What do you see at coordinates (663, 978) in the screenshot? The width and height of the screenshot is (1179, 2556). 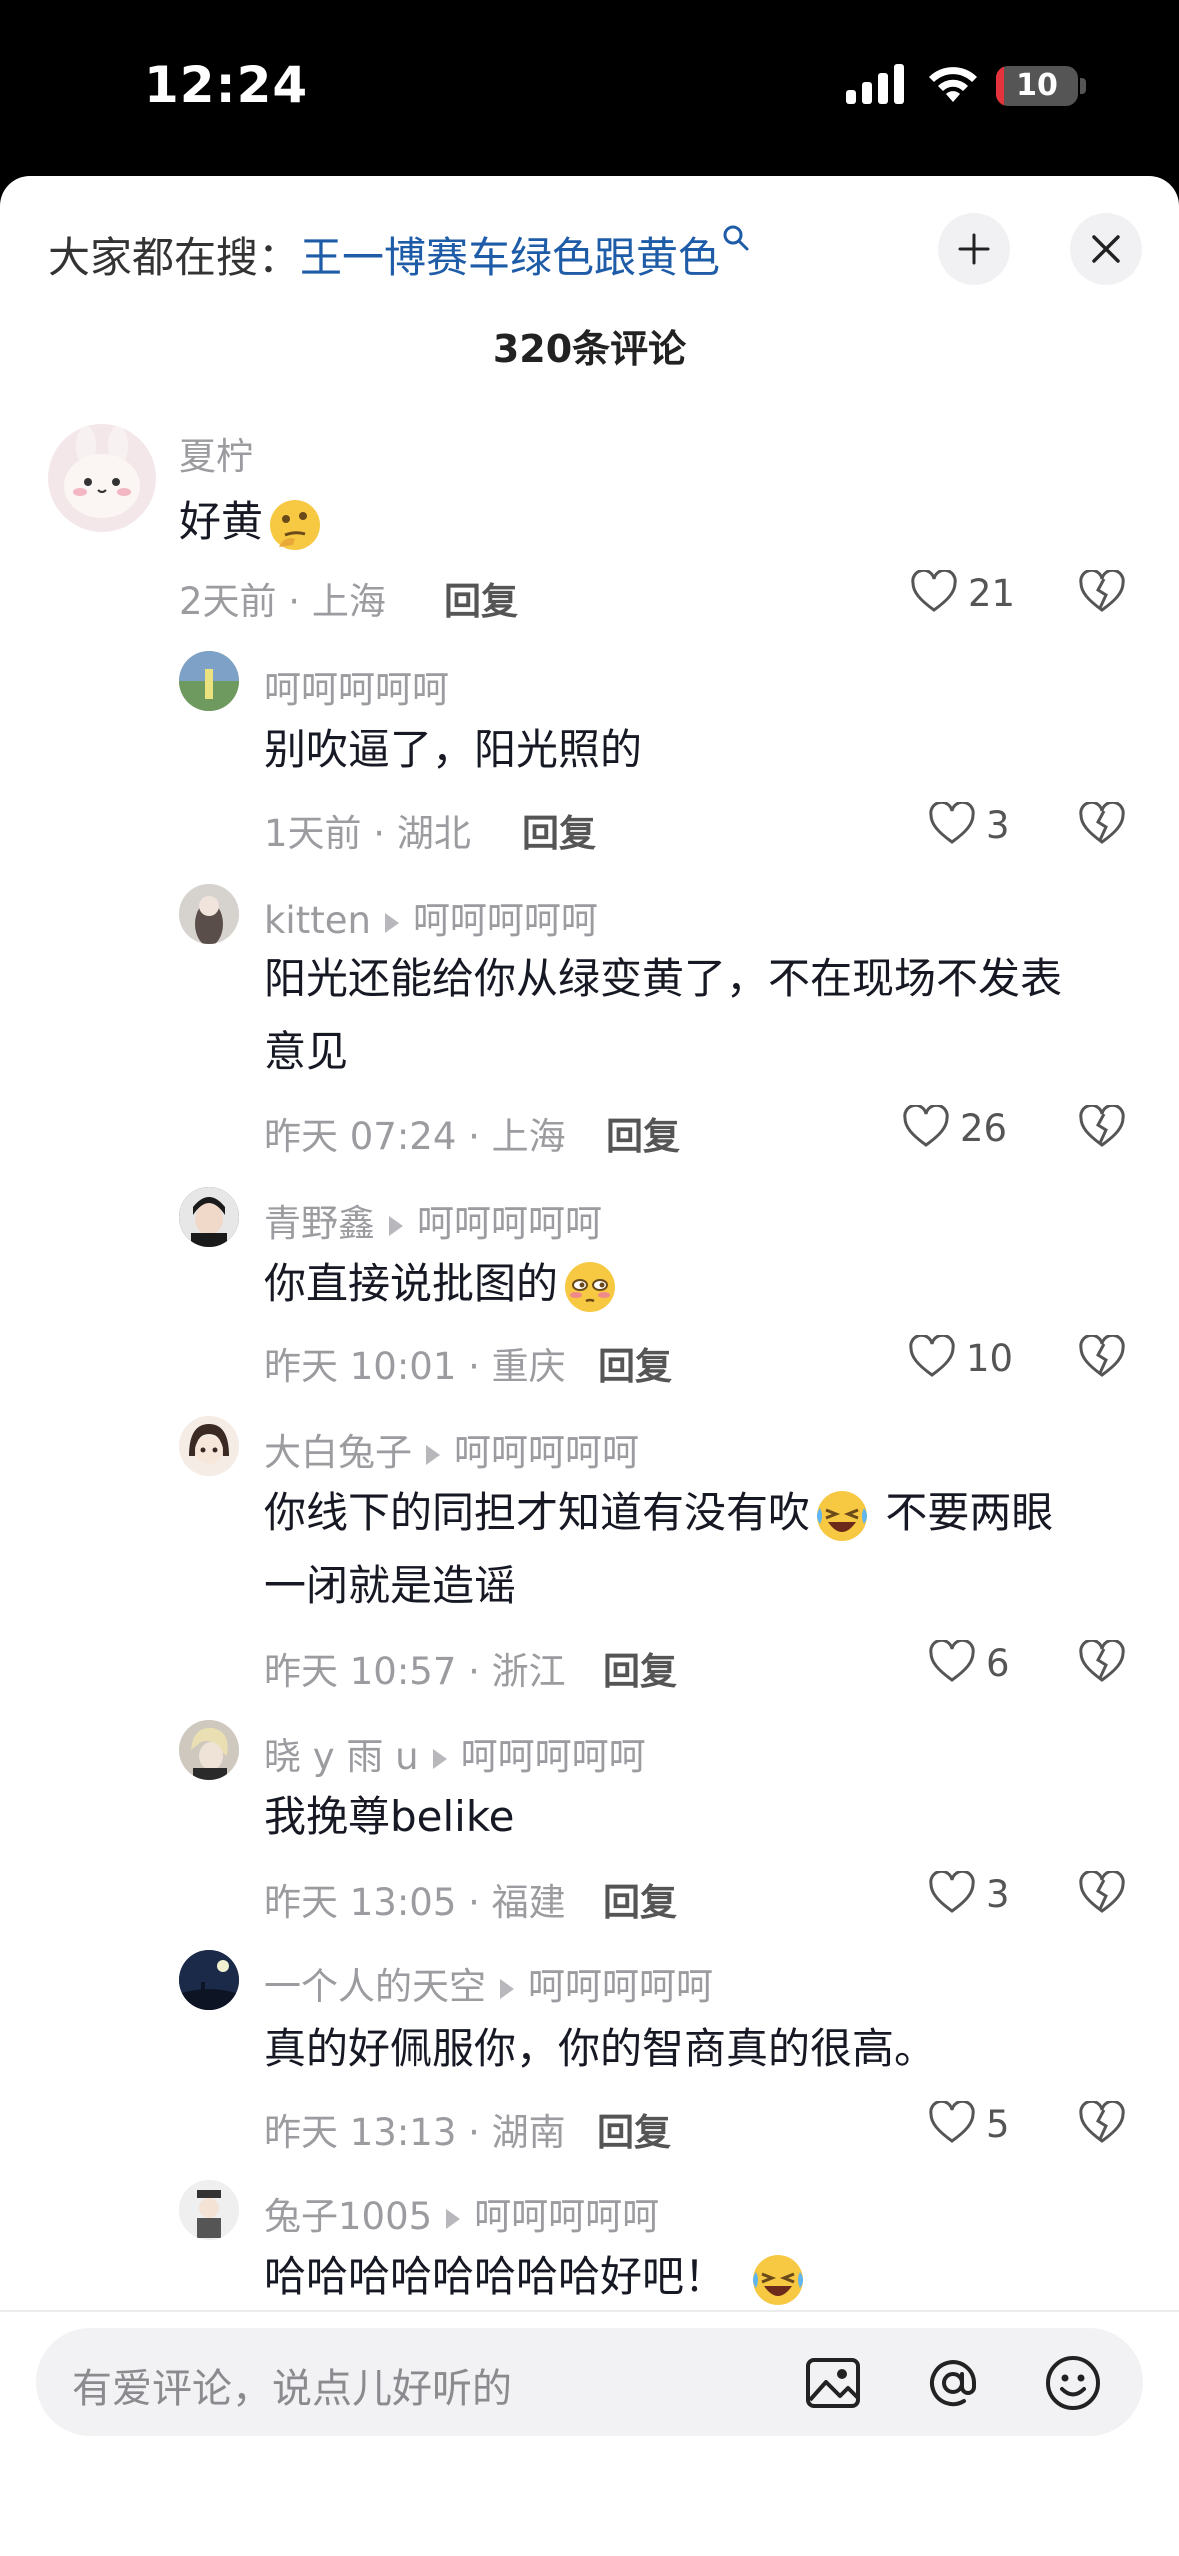 I see `comment-text-line: 阳光还能给你从绿变黄了，不在现场不发表` at bounding box center [663, 978].